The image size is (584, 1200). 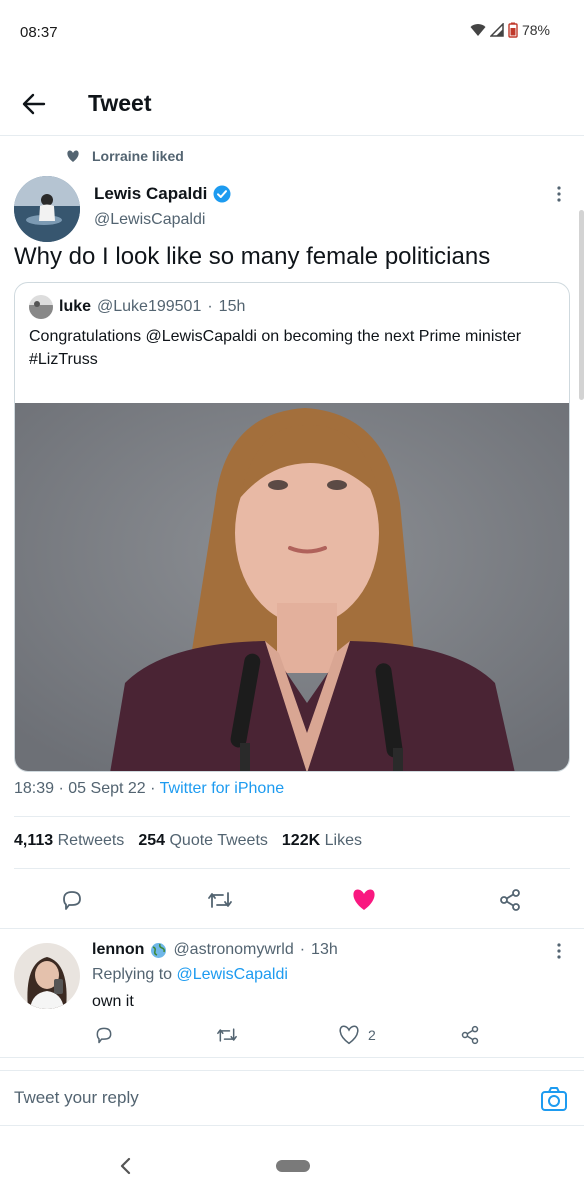 I want to click on reply-text: own it, so click(x=113, y=1001).